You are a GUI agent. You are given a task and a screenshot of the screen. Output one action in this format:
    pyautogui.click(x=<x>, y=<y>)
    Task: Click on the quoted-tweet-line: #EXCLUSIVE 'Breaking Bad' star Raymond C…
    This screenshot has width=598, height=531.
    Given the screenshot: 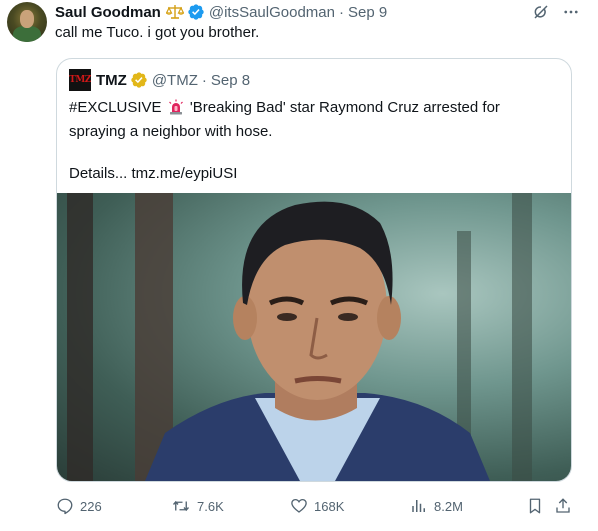 What is the action you would take?
    pyautogui.click(x=314, y=119)
    